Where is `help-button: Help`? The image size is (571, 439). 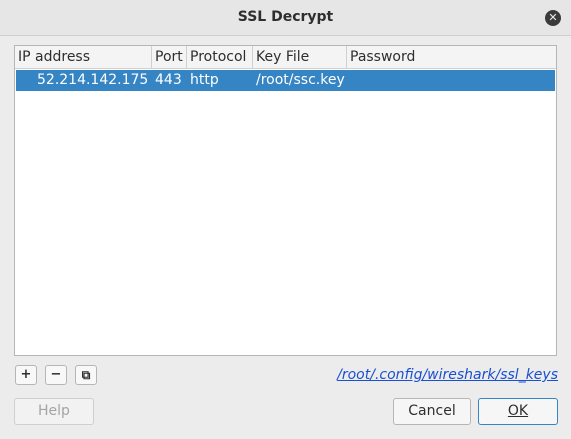
help-button: Help is located at coordinates (54, 411).